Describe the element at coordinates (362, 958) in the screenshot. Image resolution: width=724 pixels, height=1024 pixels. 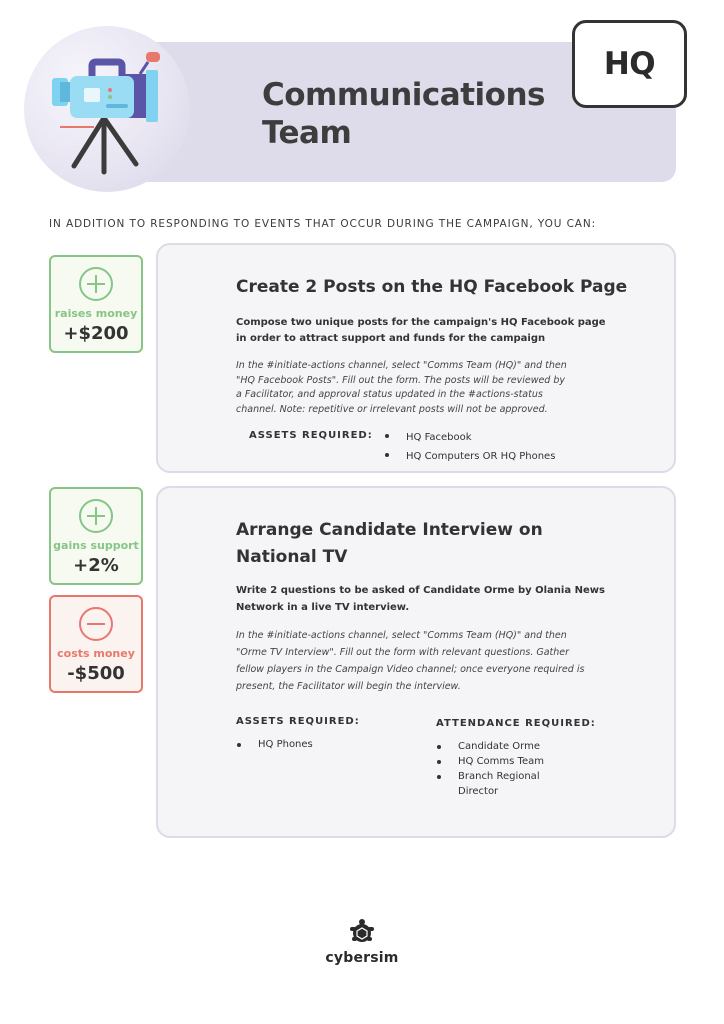
I see `logo-wordmark: cybersim` at that location.